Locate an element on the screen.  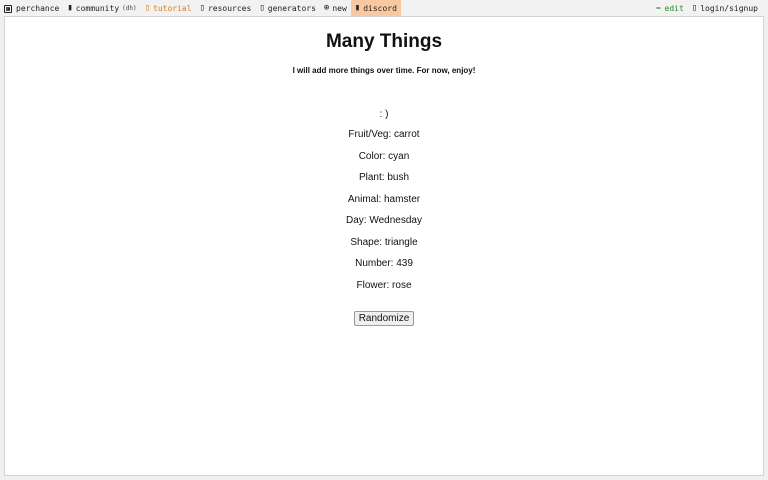
output-line-smiley: : ) is located at coordinates (384, 114).